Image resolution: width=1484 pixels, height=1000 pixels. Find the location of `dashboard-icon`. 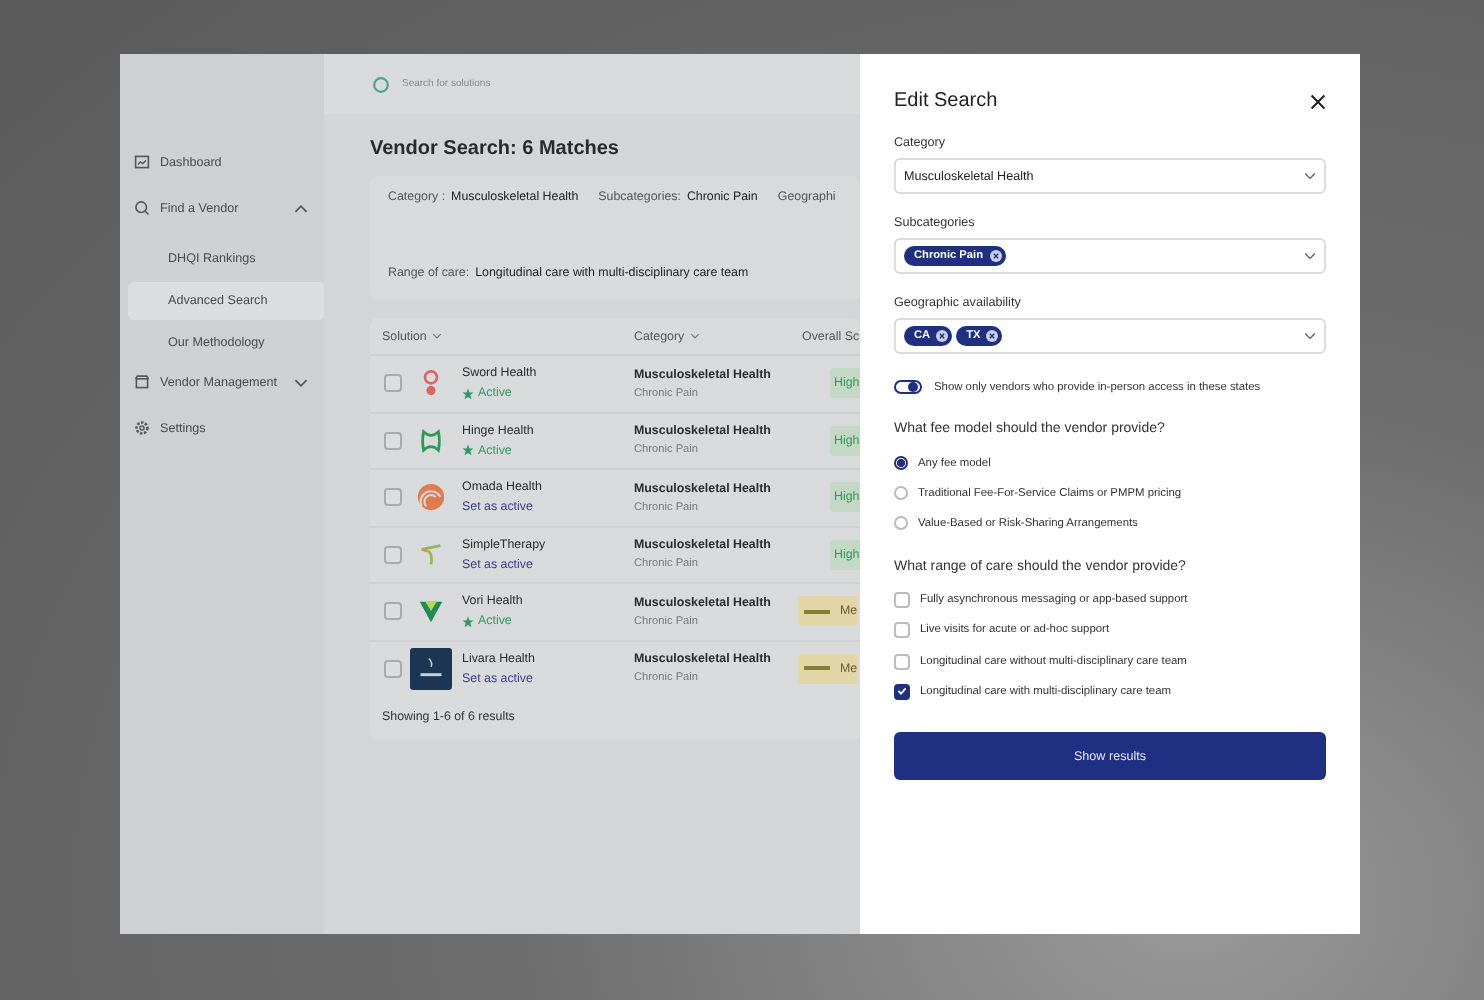

dashboard-icon is located at coordinates (142, 162).